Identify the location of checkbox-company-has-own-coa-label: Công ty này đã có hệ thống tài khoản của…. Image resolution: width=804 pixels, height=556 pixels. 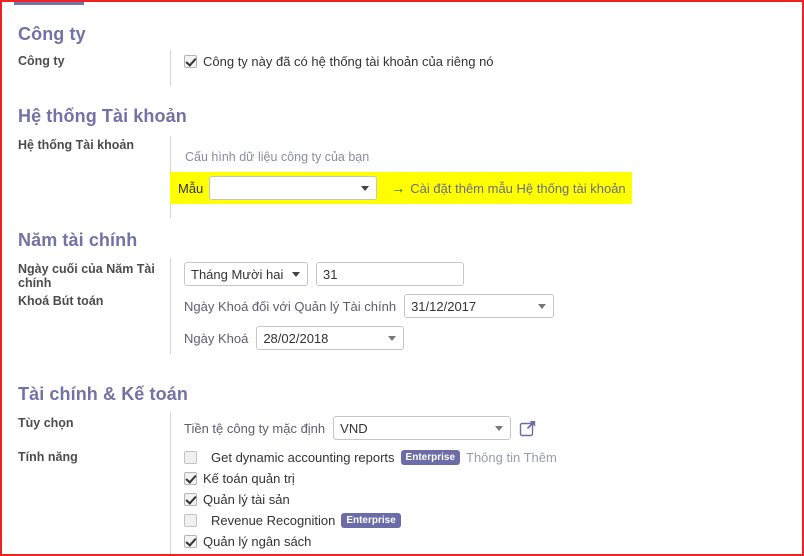
(348, 61).